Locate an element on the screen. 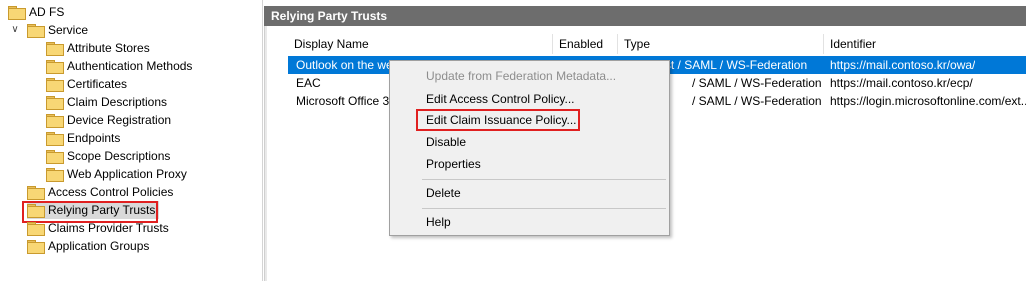  tree-node-device-registration: Device Registration is located at coordinates (108, 120).